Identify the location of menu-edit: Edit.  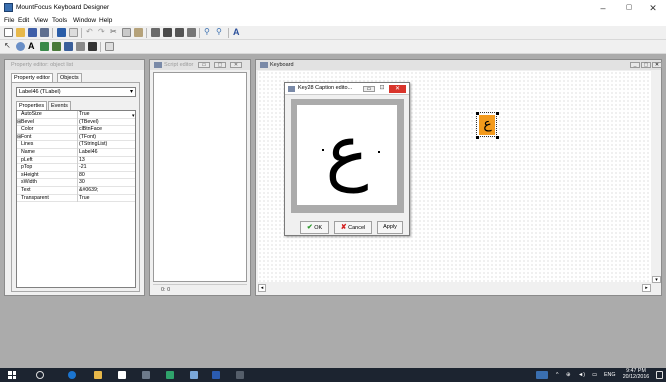
(23, 20).